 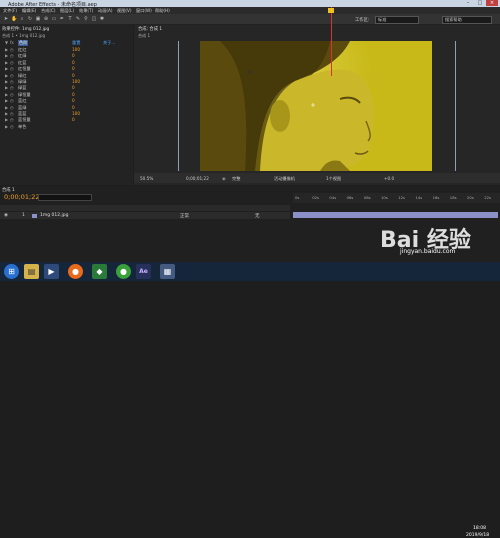 I want to click on ae-icon: Ae, so click(x=143, y=271).